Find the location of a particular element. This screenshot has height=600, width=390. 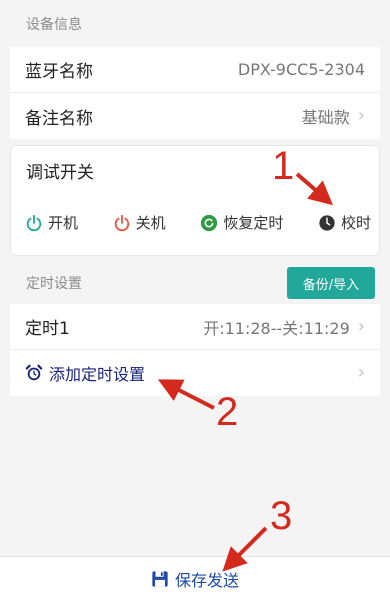

restore-timer-button: 恢复定时 is located at coordinates (241, 222).